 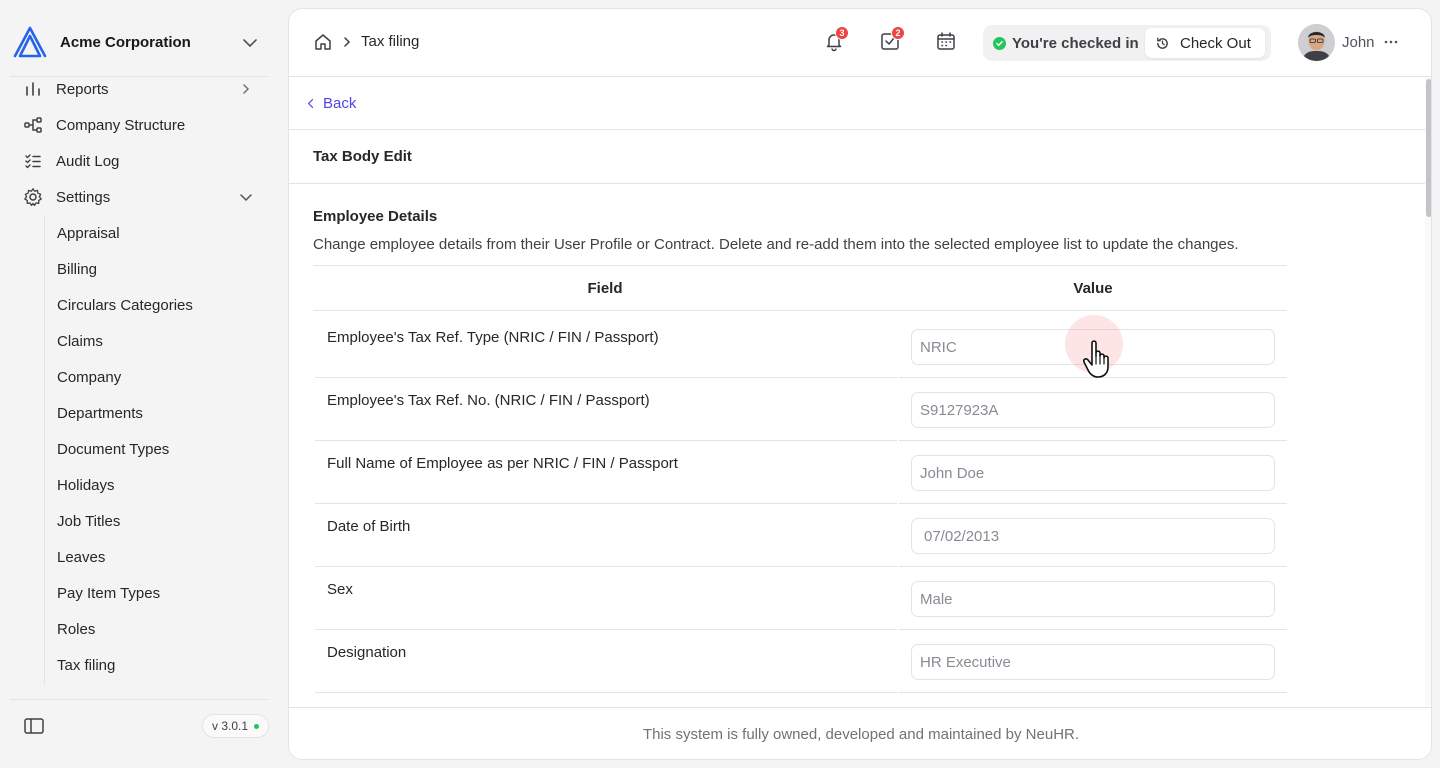 I want to click on sidebar-item-audit-log: Audit Log, so click(x=145, y=161).